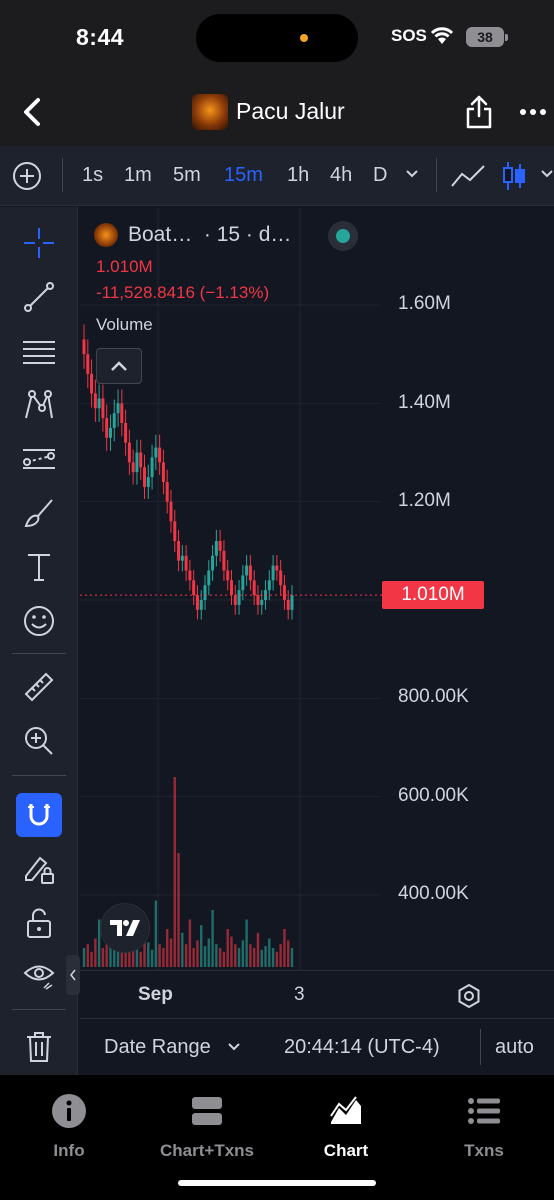 This screenshot has width=554, height=1200. I want to click on magnet-icon, so click(39, 815).